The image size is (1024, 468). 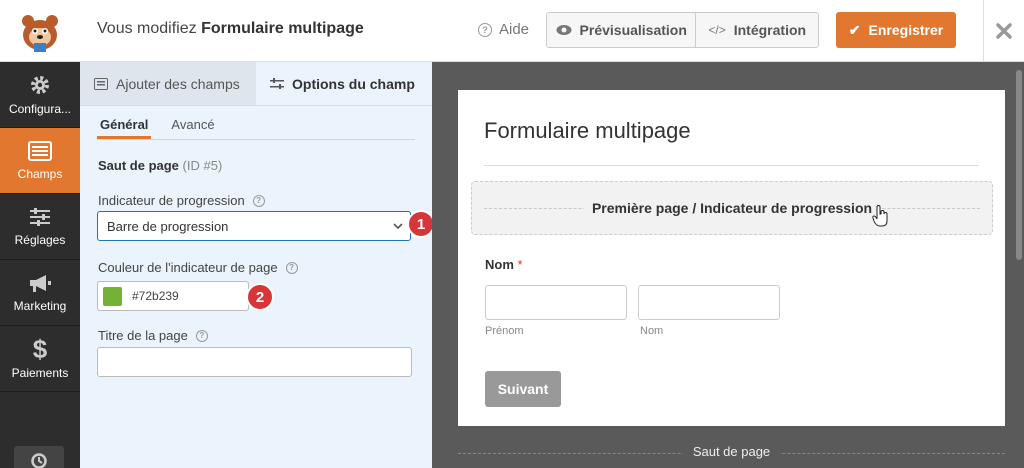 What do you see at coordinates (854, 29) in the screenshot?
I see `checkmark-icon: ✔` at bounding box center [854, 29].